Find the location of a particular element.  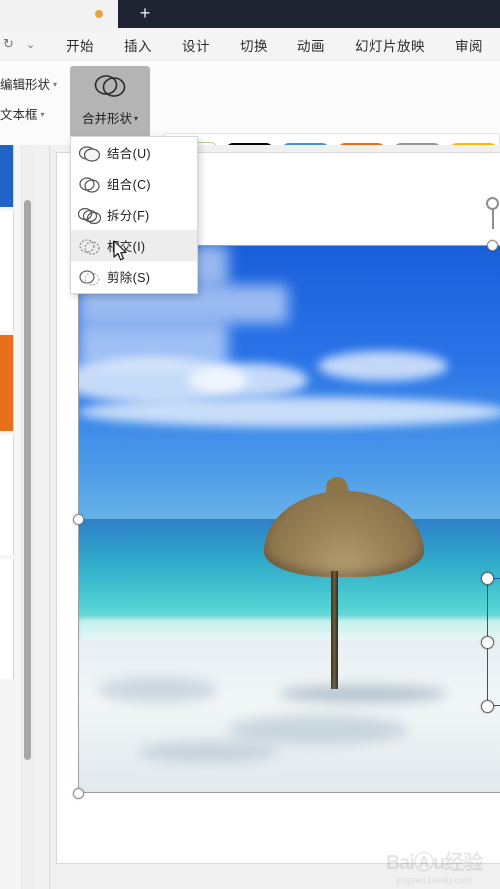

unsaved-indicator-dot is located at coordinates (99, 14).